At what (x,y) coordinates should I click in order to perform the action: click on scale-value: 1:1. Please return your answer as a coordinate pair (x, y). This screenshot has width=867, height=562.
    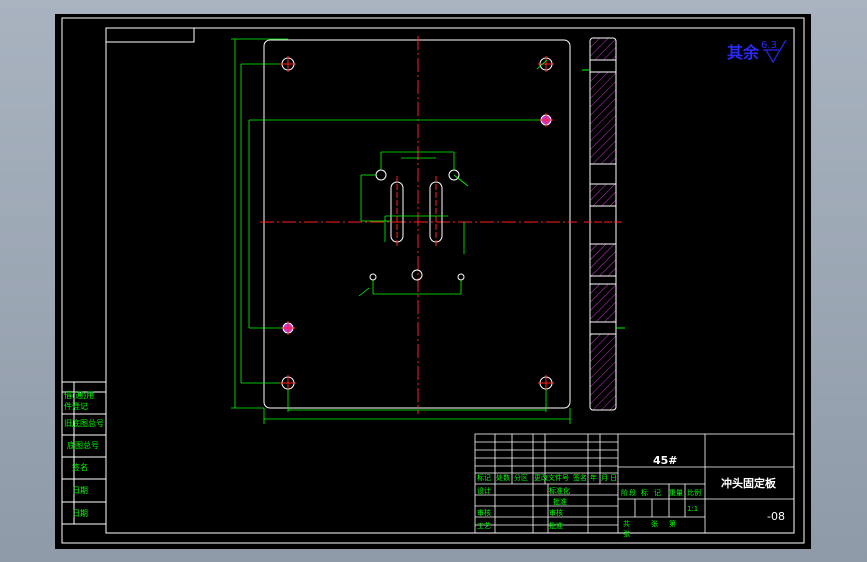
    Looking at the image, I should click on (692, 509).